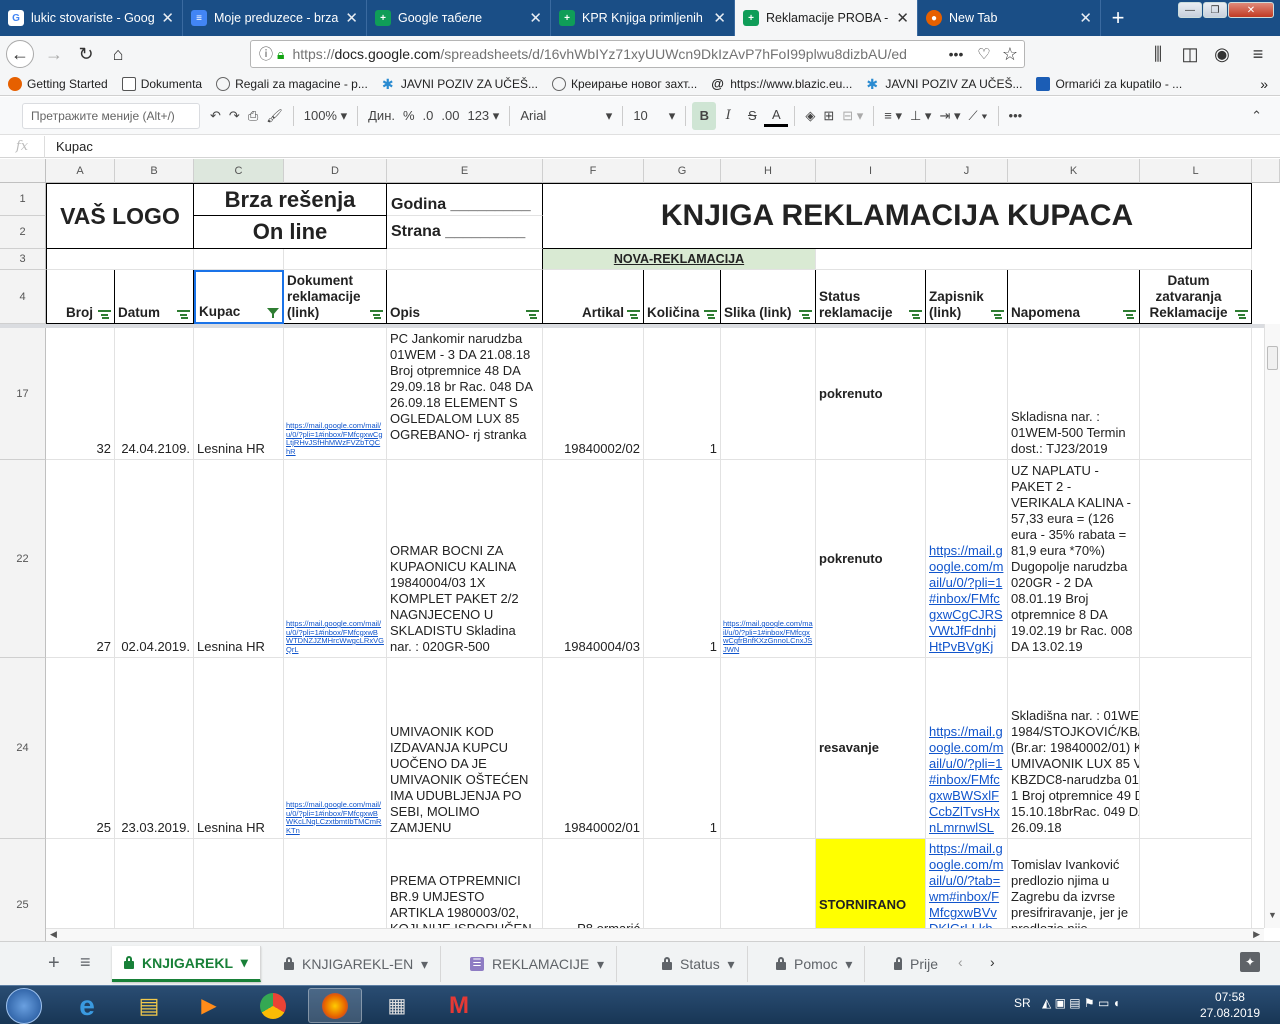 This screenshot has height=1024, width=1280. What do you see at coordinates (1272, 915) in the screenshot?
I see `scroll-down-icon: ▼` at bounding box center [1272, 915].